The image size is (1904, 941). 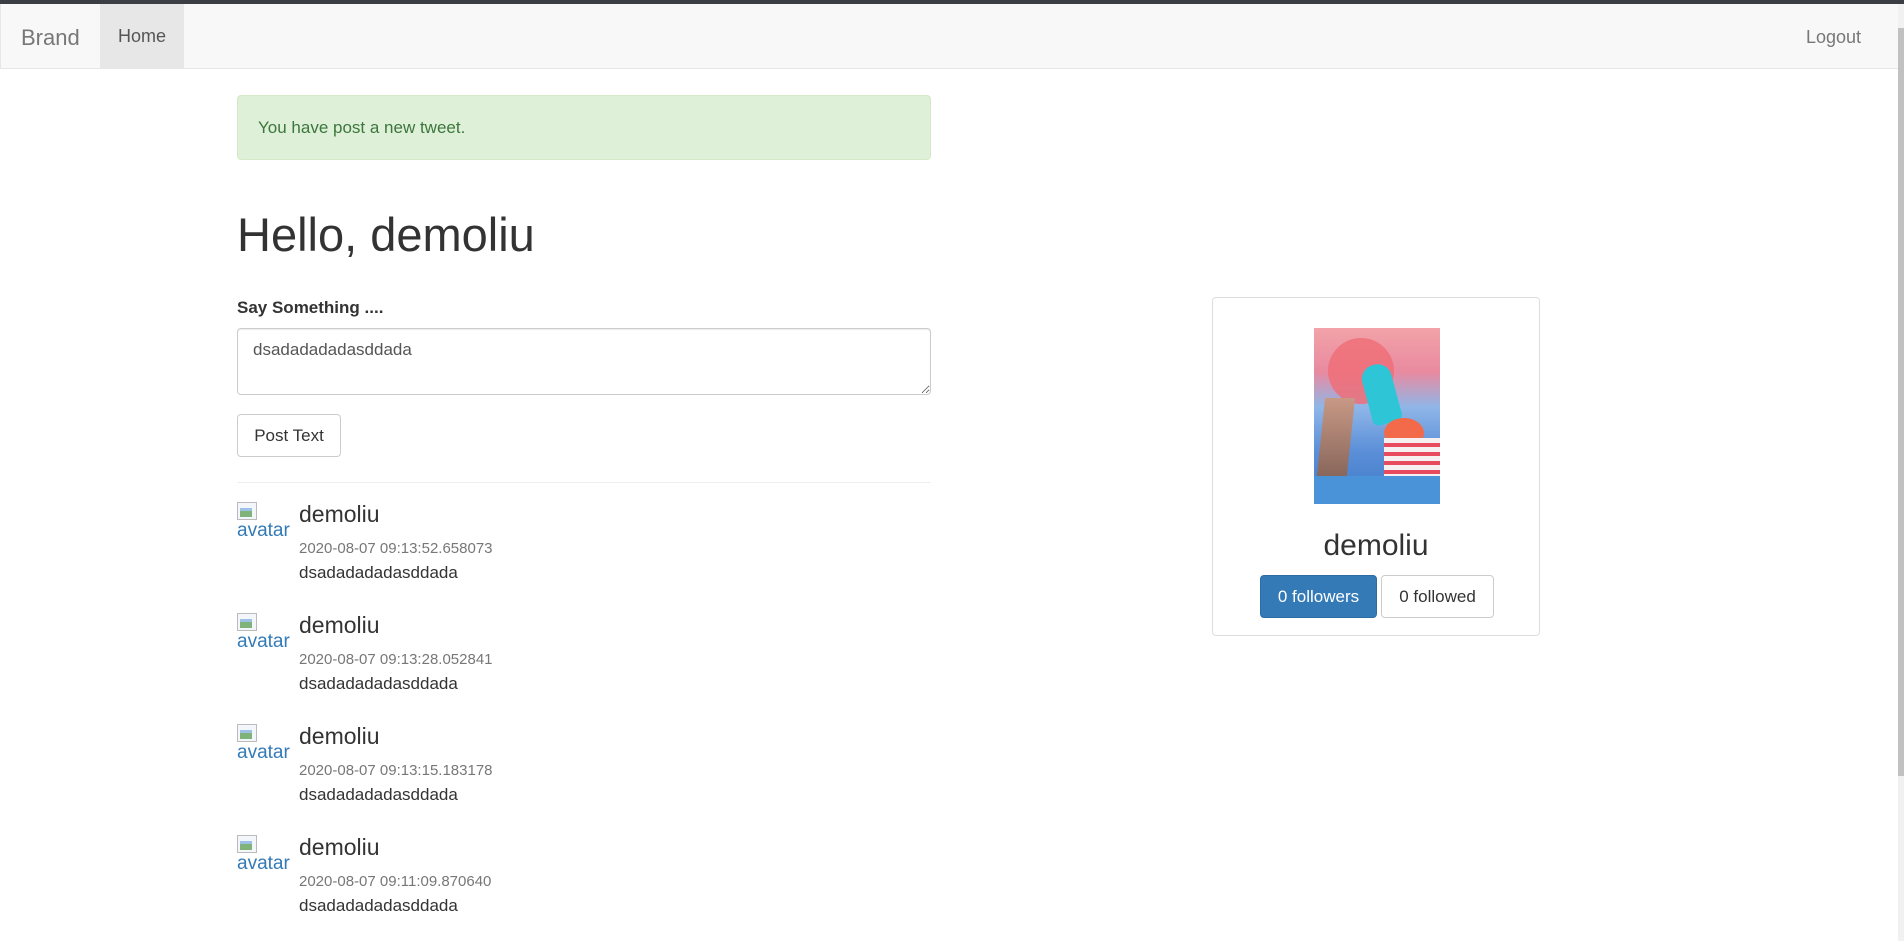 What do you see at coordinates (386, 234) in the screenshot?
I see `page-title: Hello, demoliu` at bounding box center [386, 234].